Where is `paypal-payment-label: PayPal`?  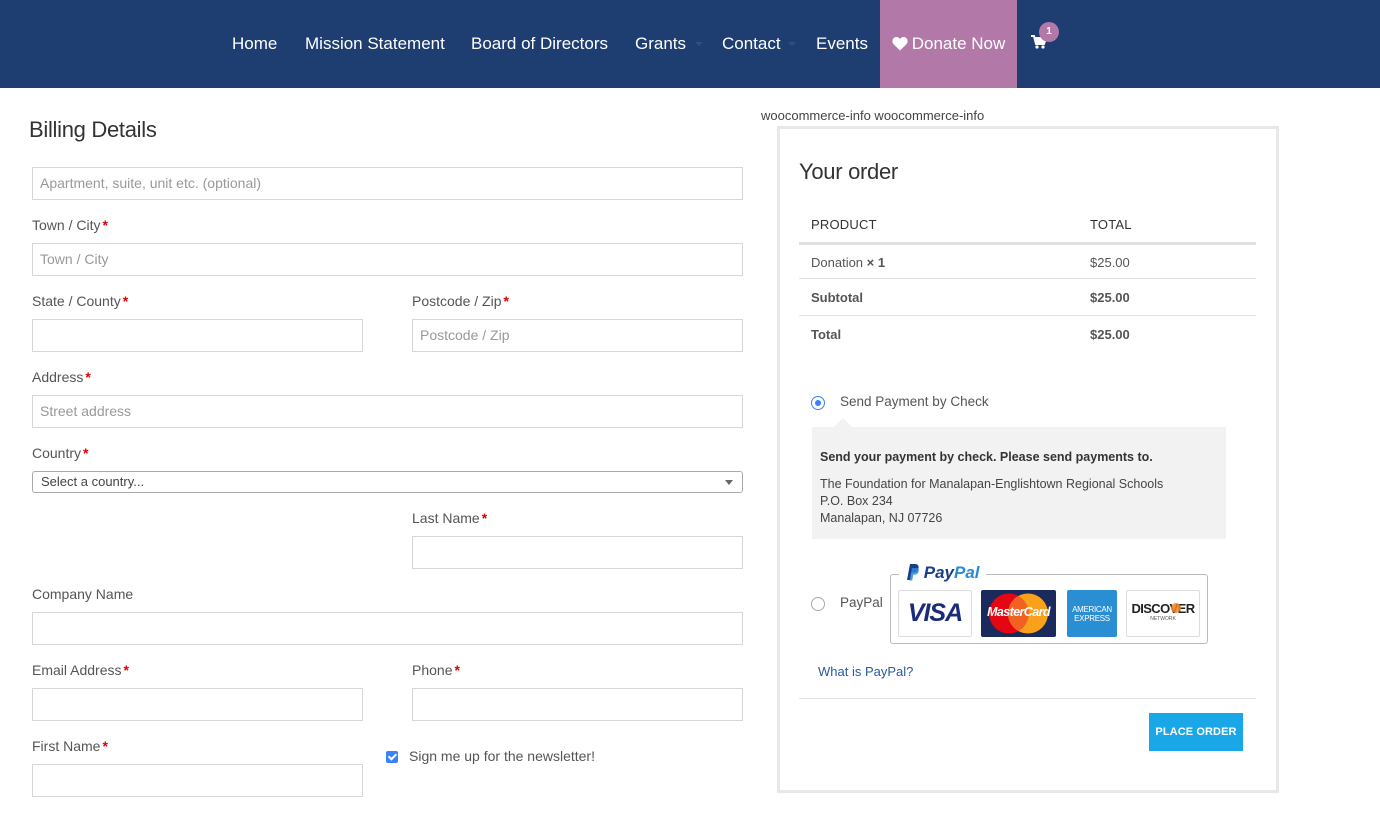 paypal-payment-label: PayPal is located at coordinates (861, 602).